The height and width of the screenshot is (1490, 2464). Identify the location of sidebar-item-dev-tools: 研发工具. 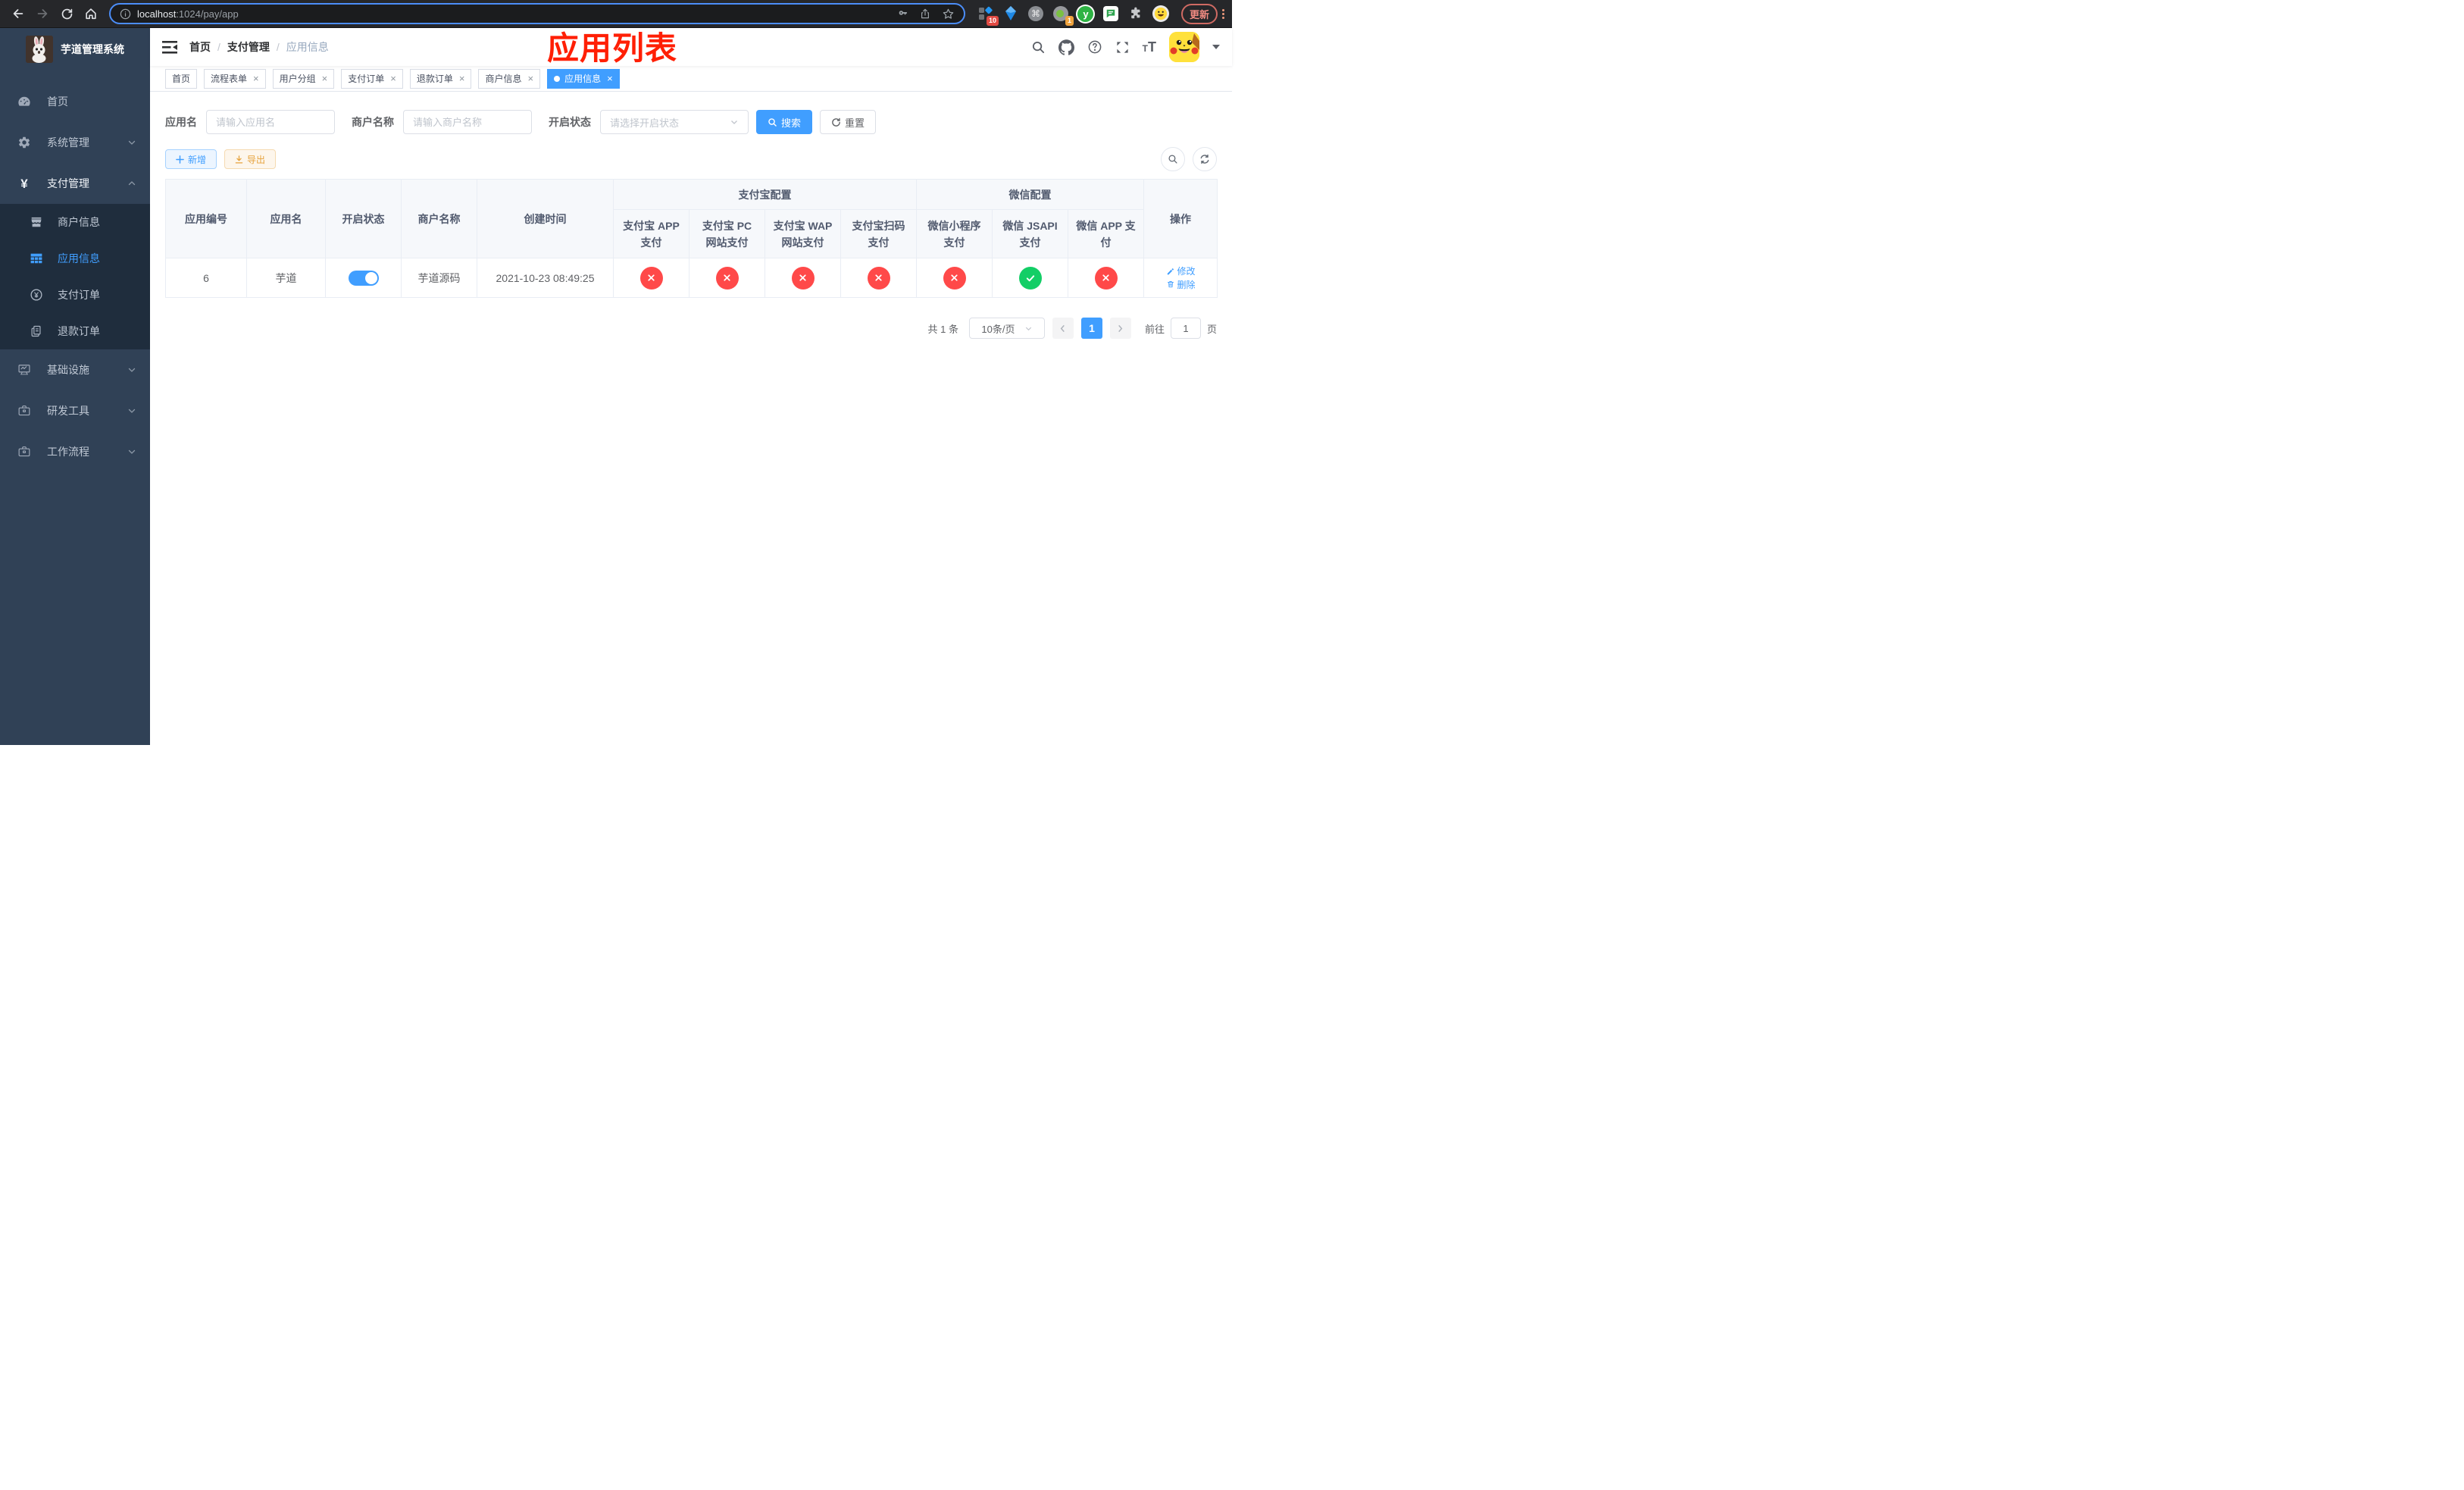
(75, 411).